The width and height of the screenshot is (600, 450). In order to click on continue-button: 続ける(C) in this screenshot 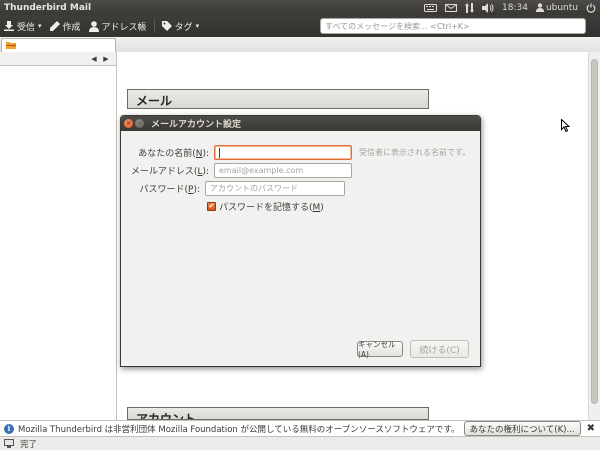, I will do `click(439, 349)`.